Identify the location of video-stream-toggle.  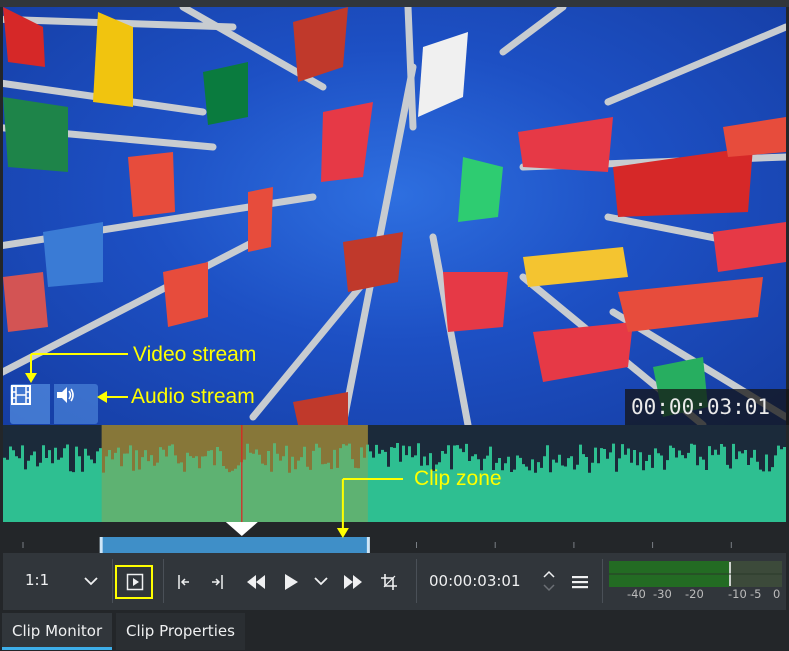
(30, 404).